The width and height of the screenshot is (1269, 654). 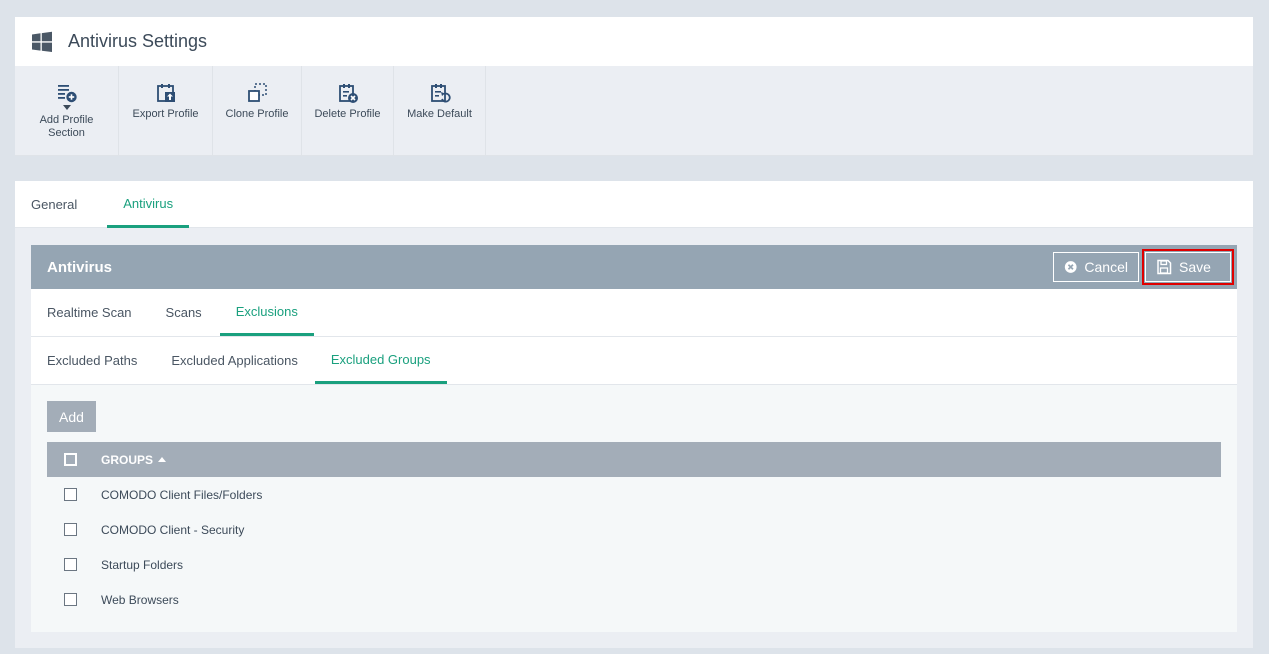 What do you see at coordinates (439, 114) in the screenshot?
I see `toolbar-label: Make Default` at bounding box center [439, 114].